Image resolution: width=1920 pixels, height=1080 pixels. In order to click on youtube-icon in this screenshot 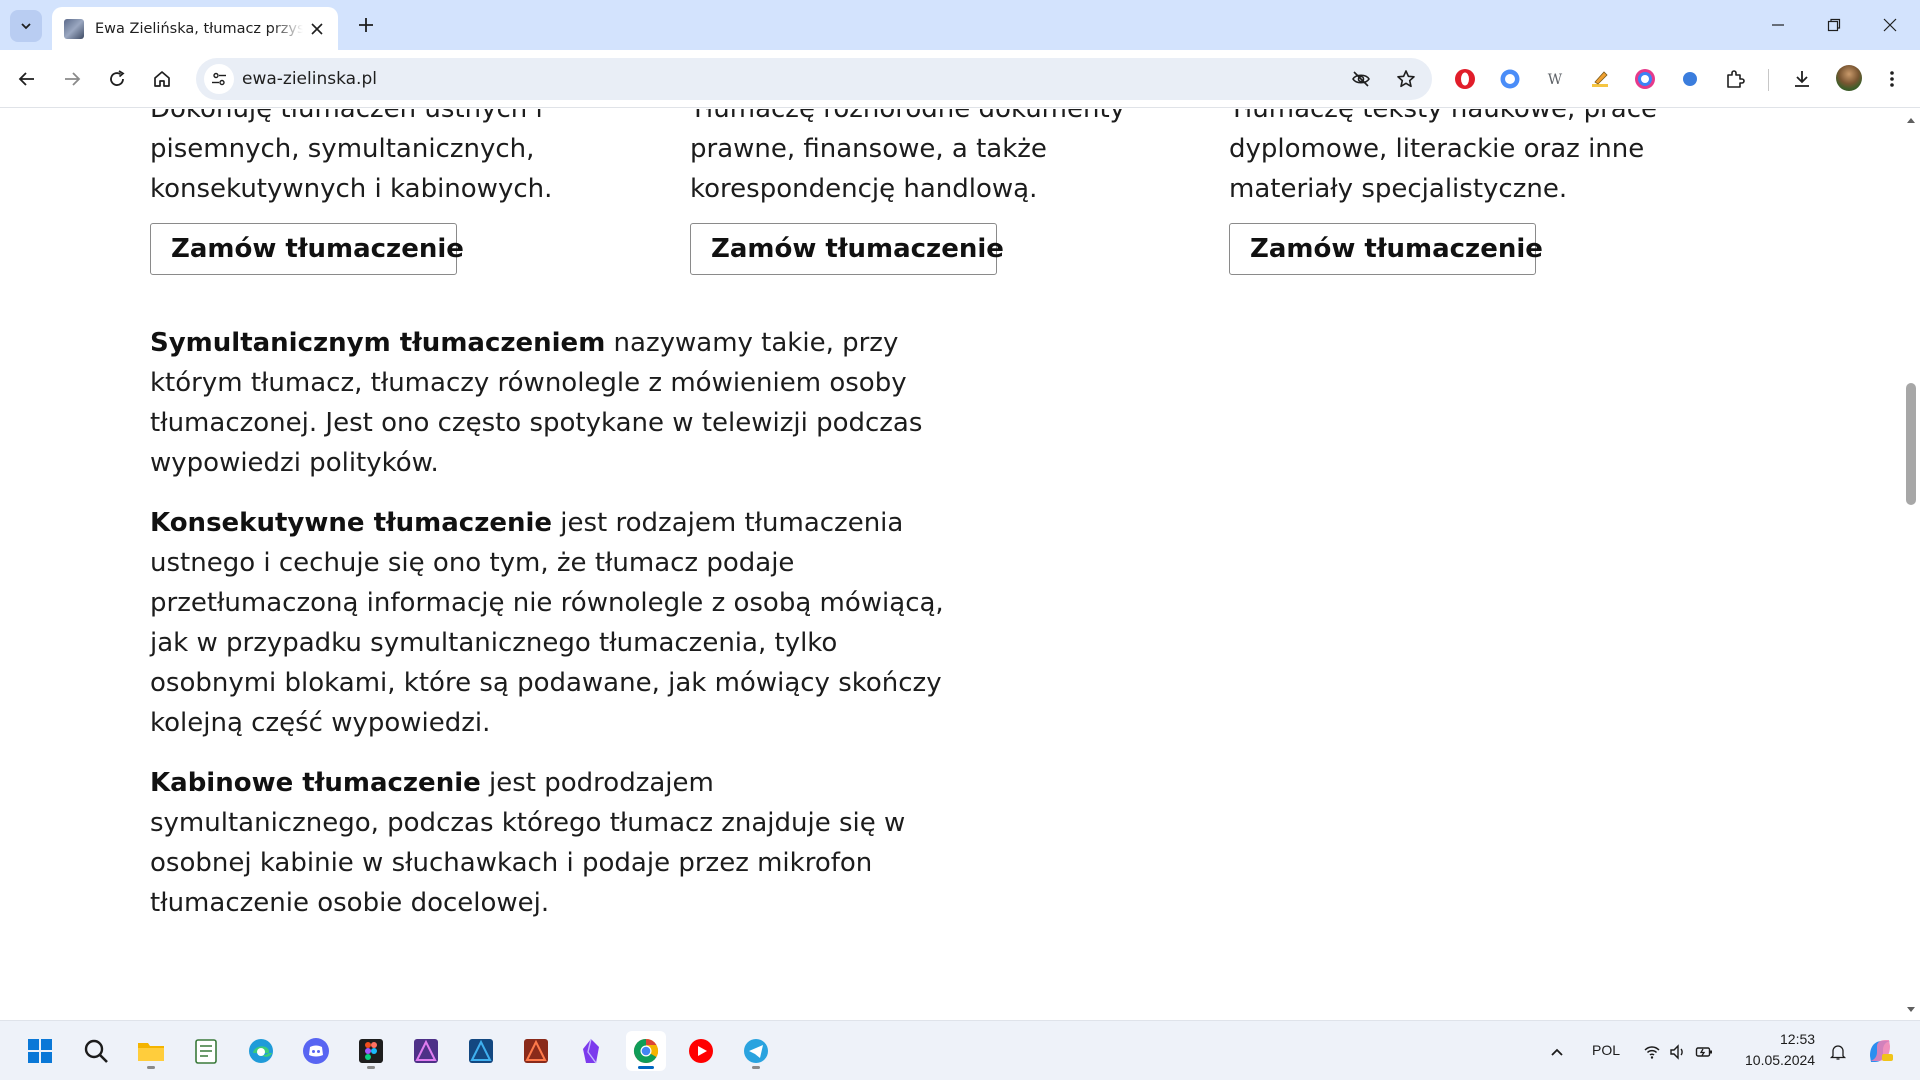, I will do `click(701, 1051)`.